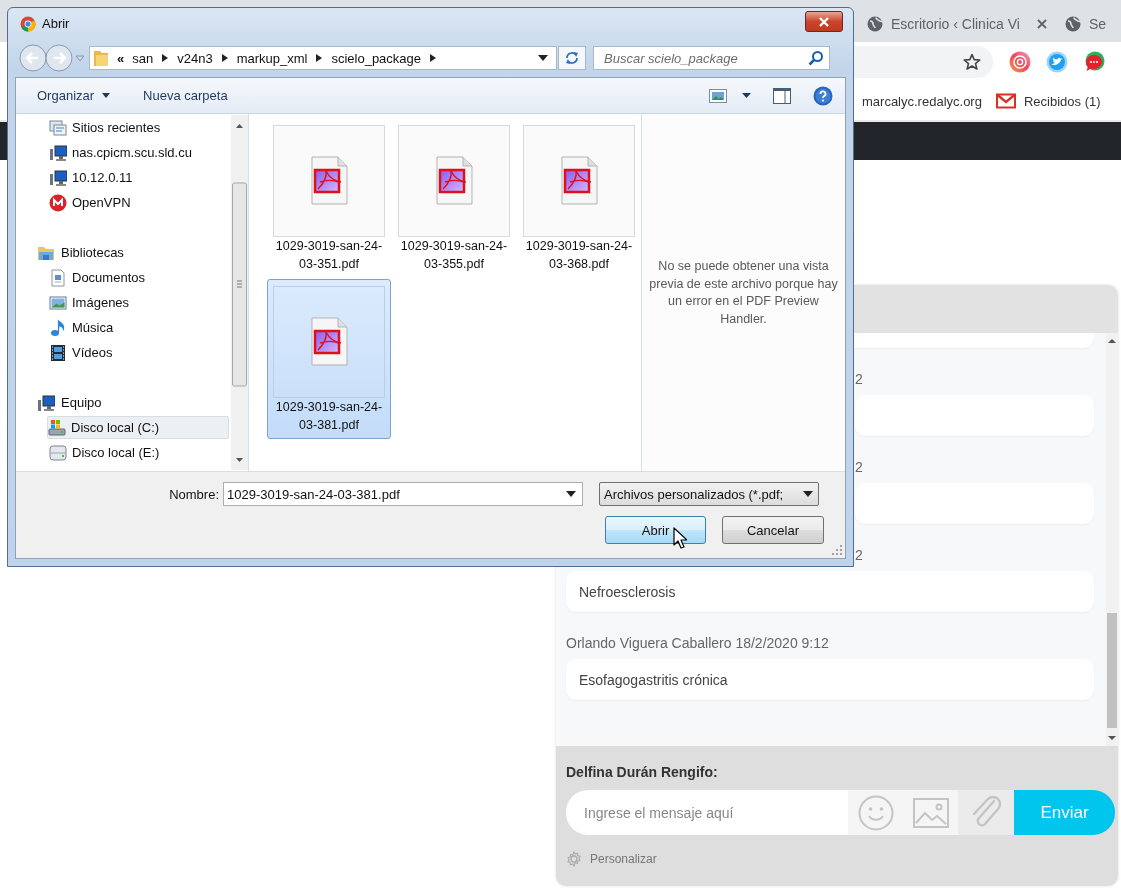 The height and width of the screenshot is (890, 1121). I want to click on music-note-icon, so click(58, 327).